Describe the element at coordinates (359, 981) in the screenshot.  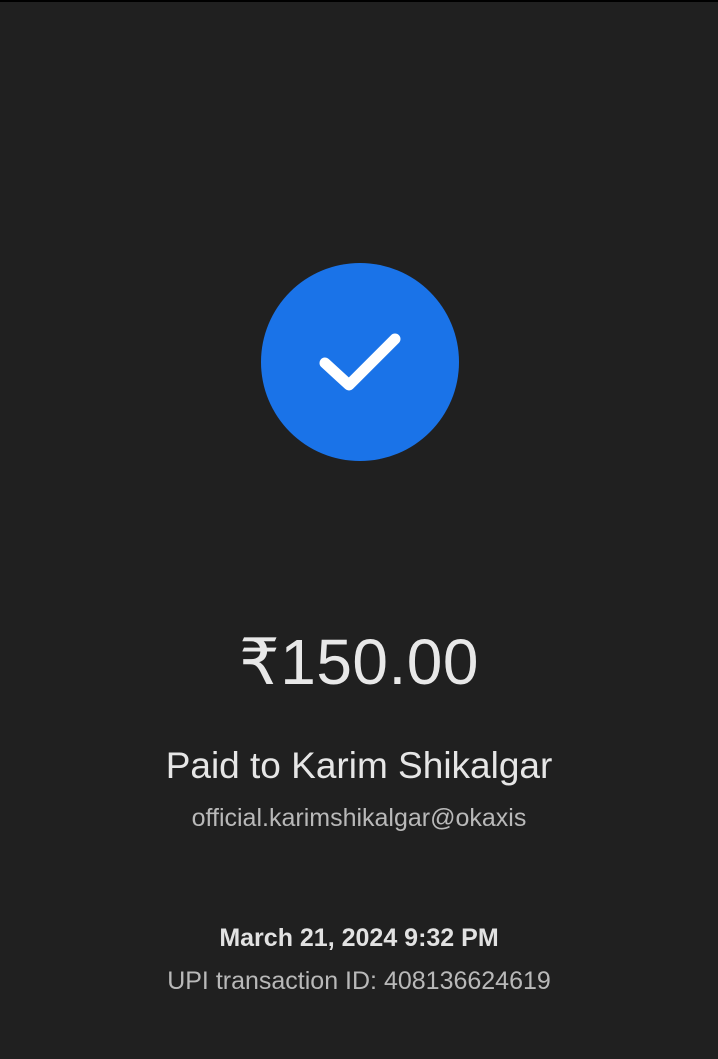
I see `transaction-id: UPI transaction ID: 408136624619` at that location.